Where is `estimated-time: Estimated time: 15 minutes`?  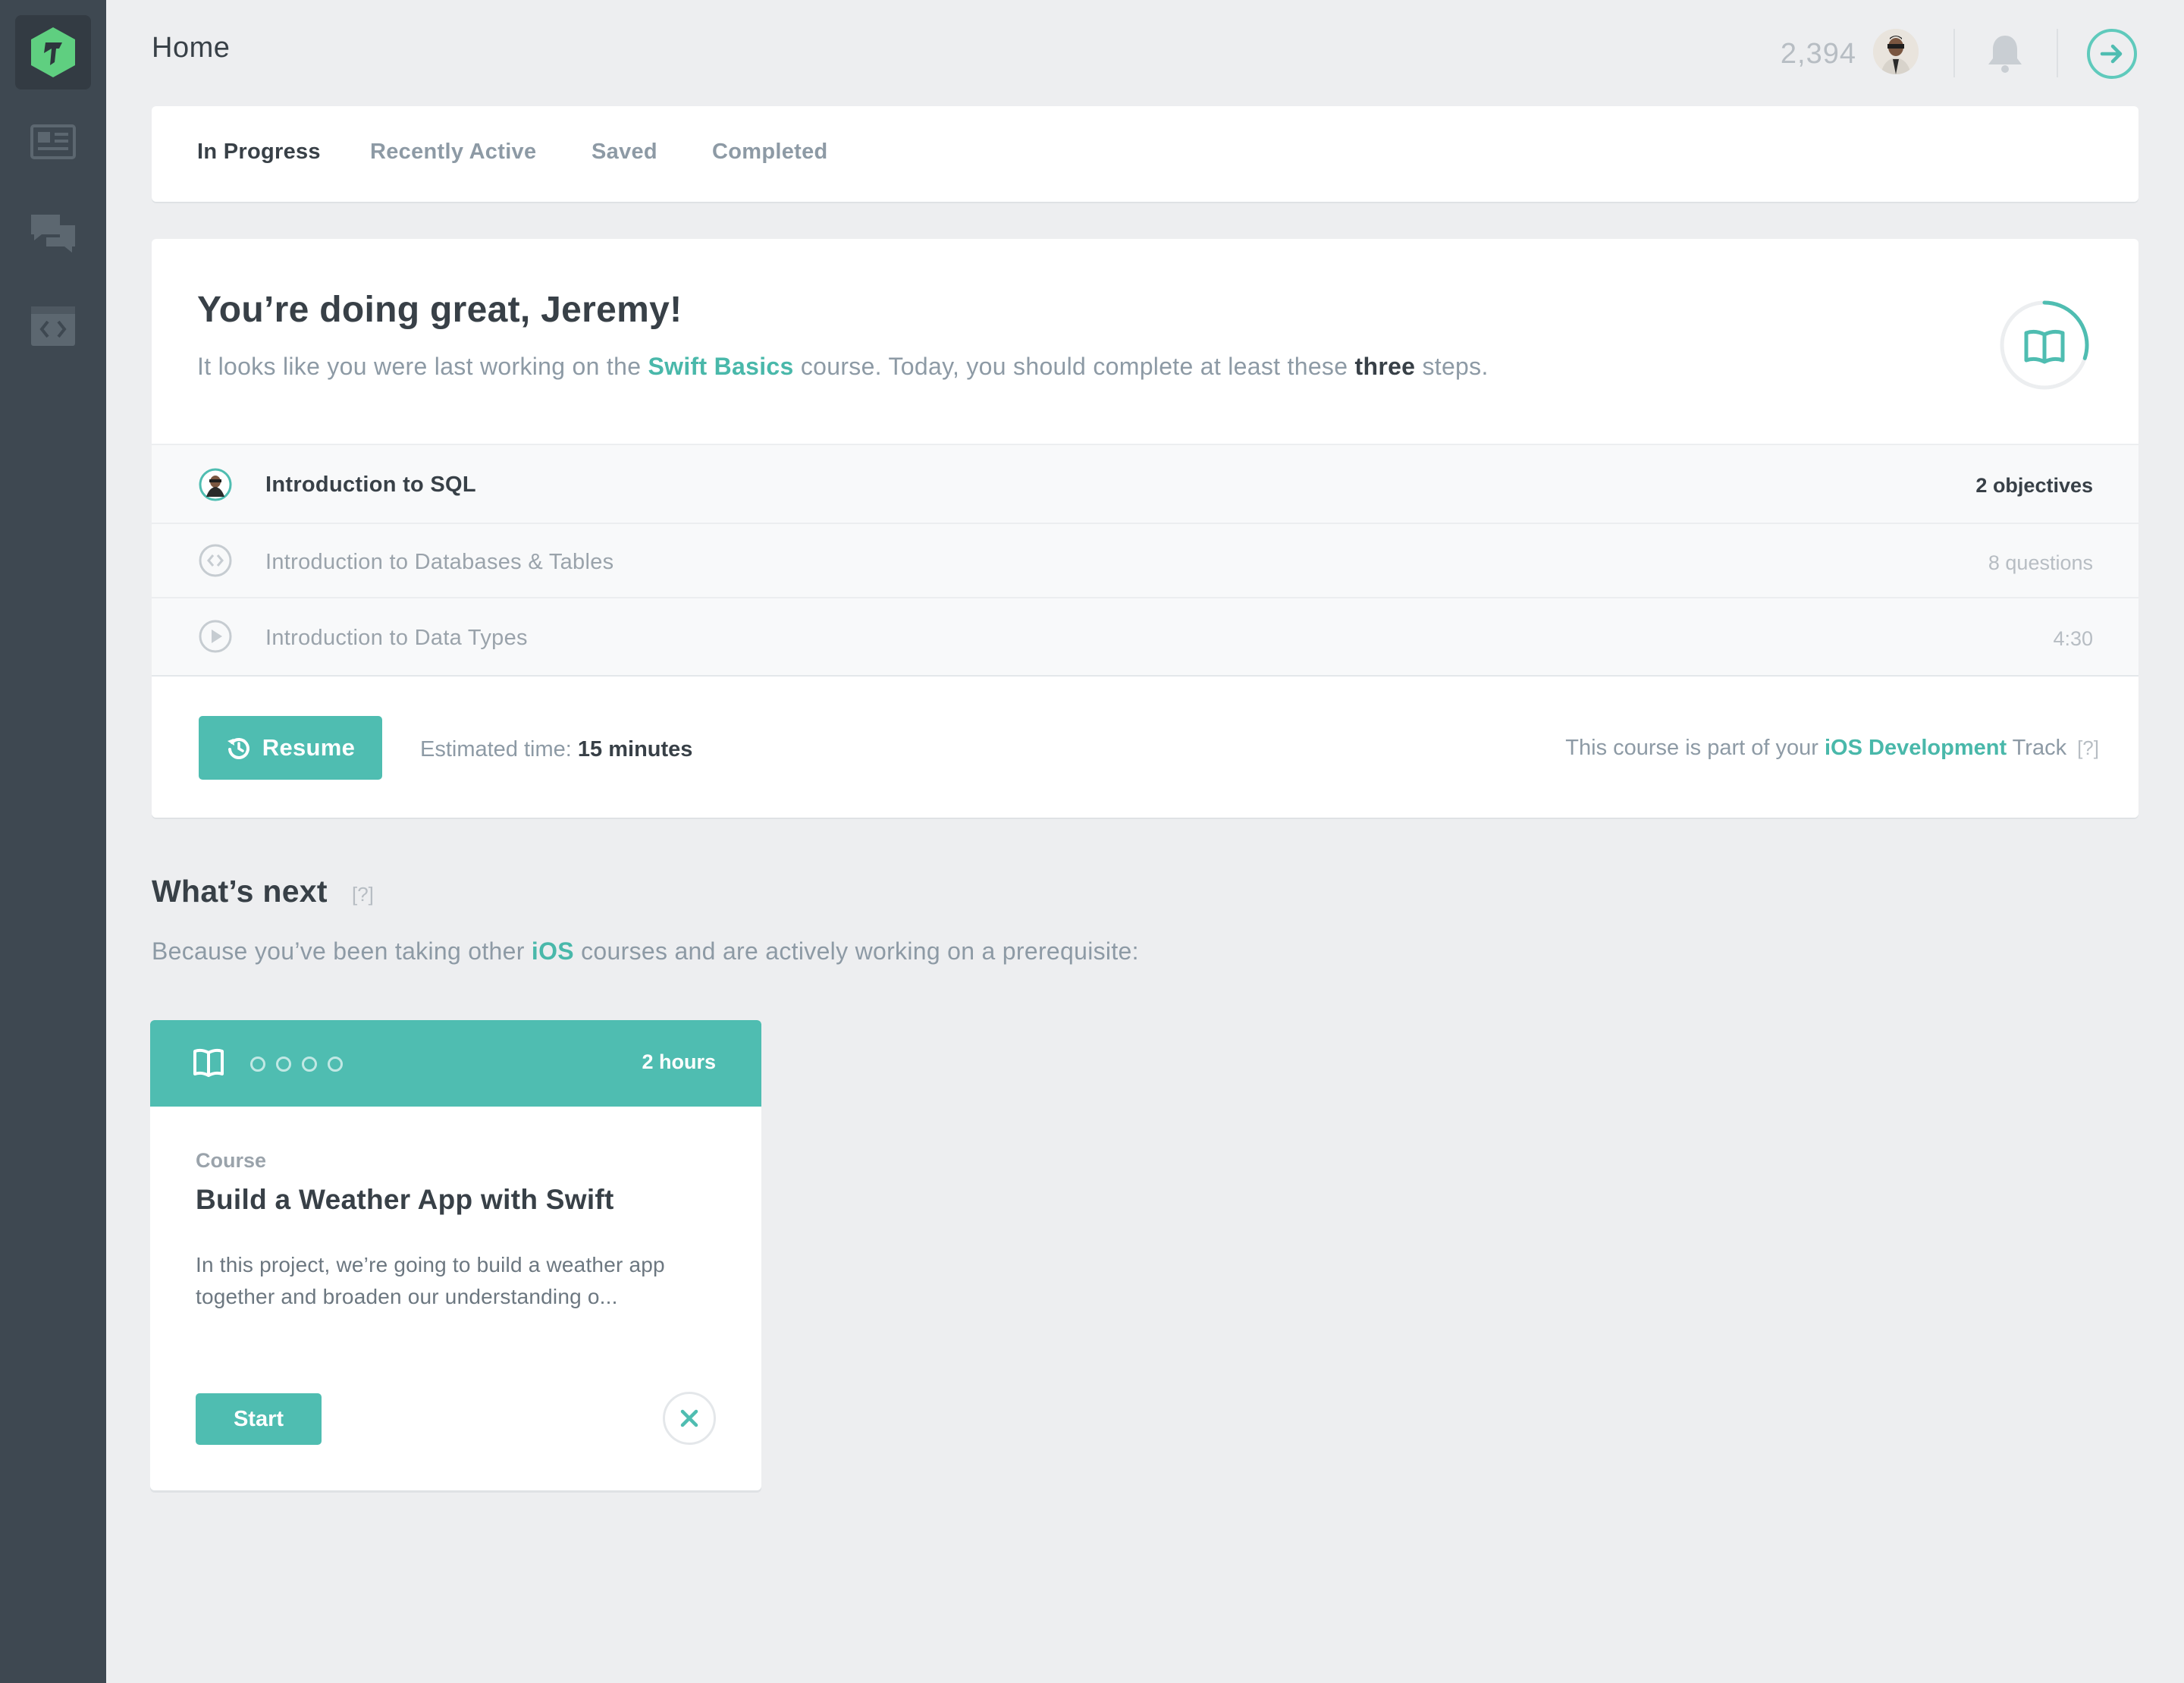
estimated-time: Estimated time: 15 minutes is located at coordinates (556, 749).